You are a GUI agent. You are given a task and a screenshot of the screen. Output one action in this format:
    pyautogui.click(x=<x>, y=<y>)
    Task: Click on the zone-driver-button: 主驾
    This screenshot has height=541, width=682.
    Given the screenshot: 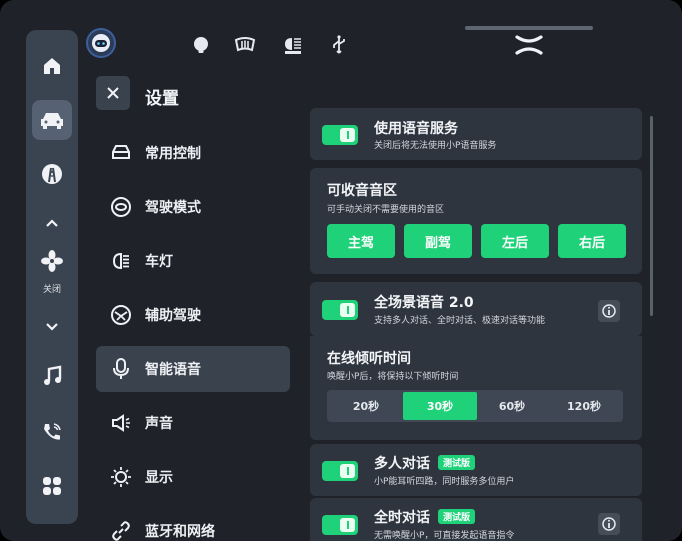 What is the action you would take?
    pyautogui.click(x=361, y=241)
    